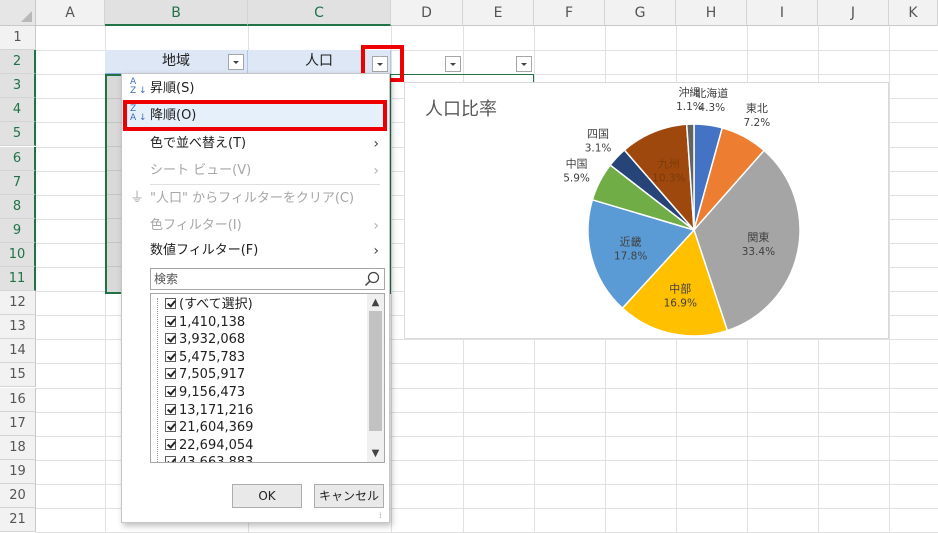 This screenshot has height=533, width=938. I want to click on list-item: 22,694,054, so click(204, 445).